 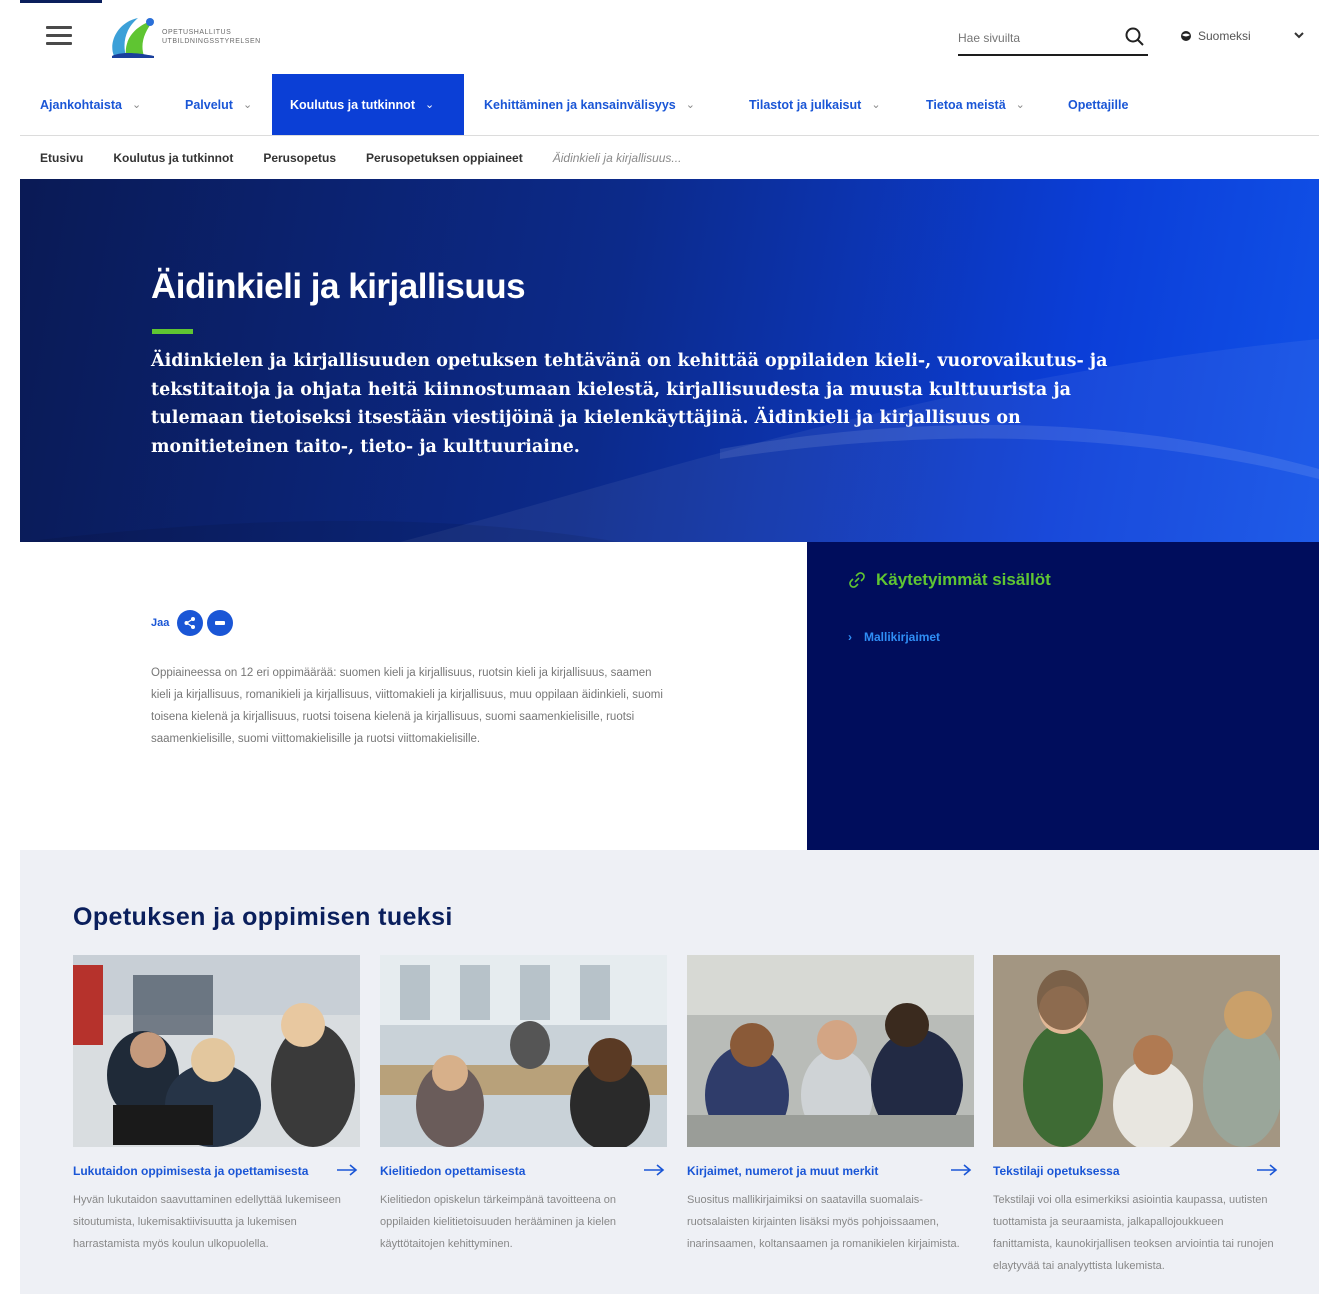 I want to click on share-label: Jaa, so click(x=160, y=623).